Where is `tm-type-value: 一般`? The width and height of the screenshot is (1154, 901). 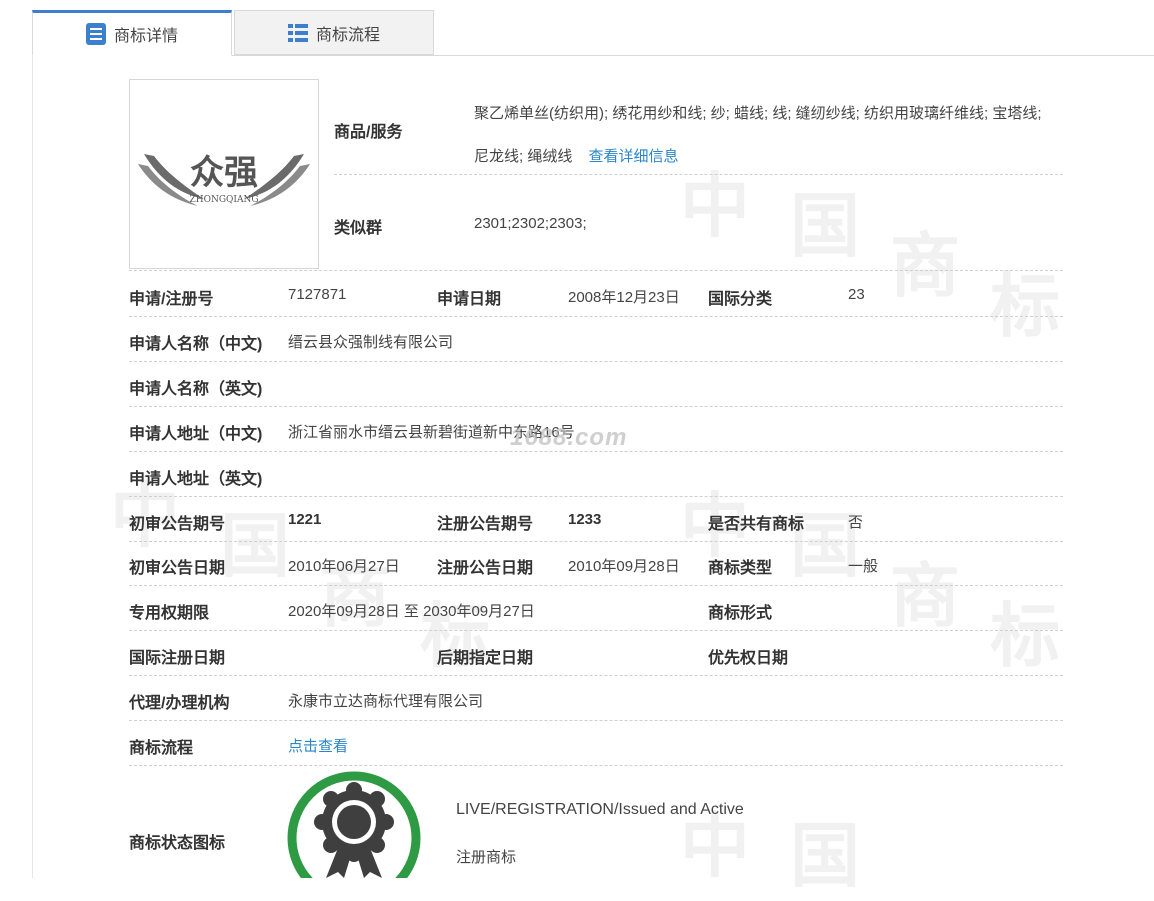 tm-type-value: 一般 is located at coordinates (863, 566).